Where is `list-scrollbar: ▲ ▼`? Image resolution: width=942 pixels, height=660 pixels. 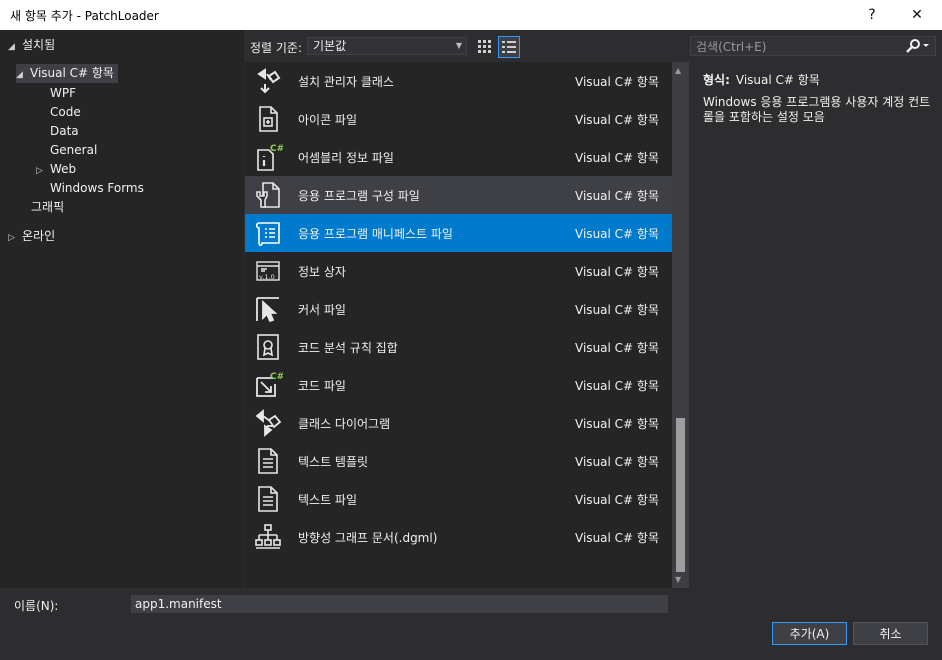 list-scrollbar: ▲ ▼ is located at coordinates (680, 325).